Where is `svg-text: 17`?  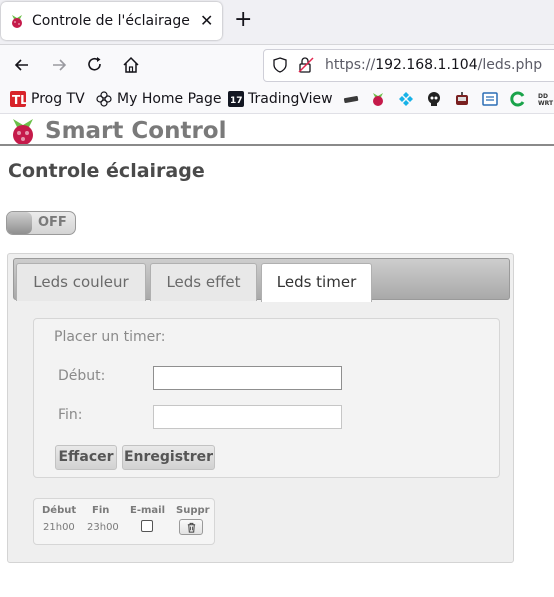
svg-text: 17 is located at coordinates (236, 101).